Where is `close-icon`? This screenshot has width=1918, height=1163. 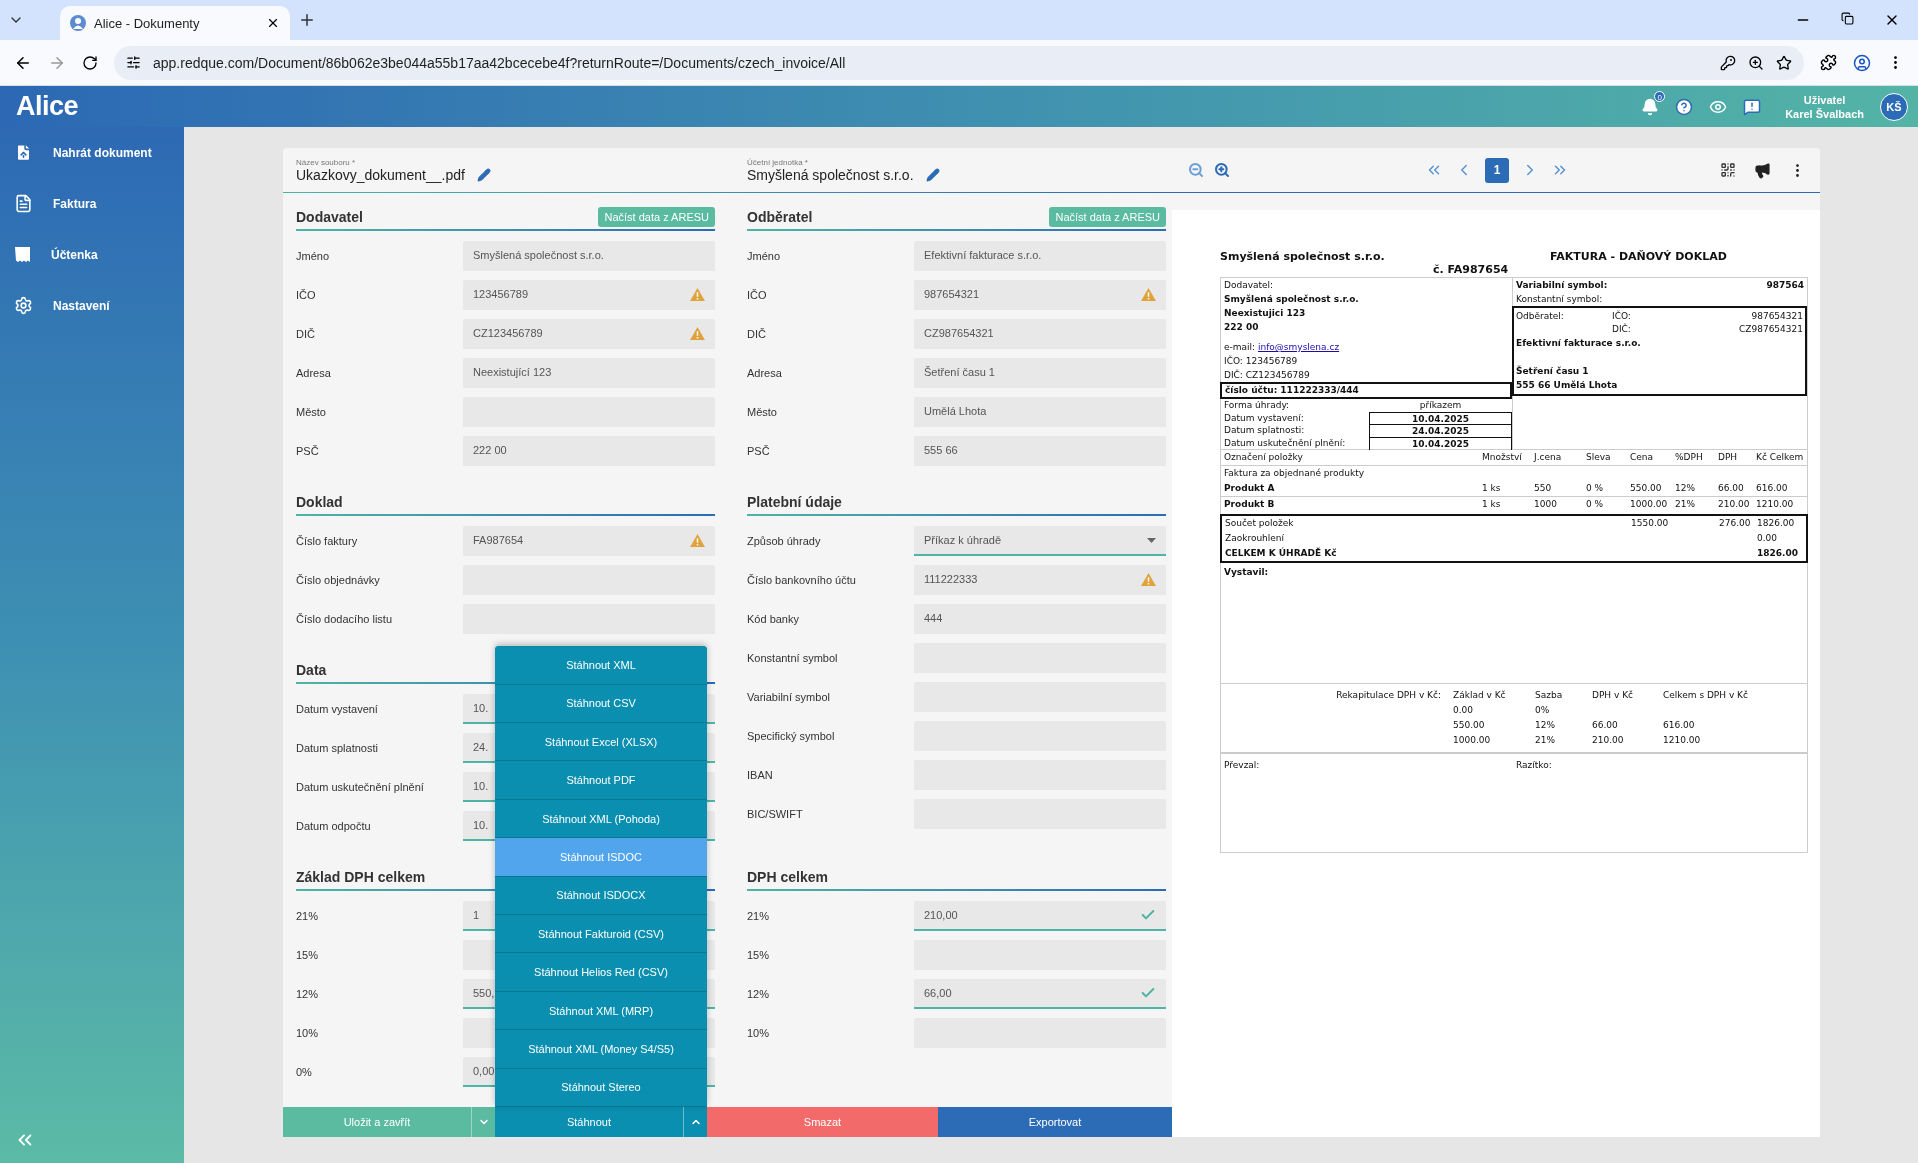 close-icon is located at coordinates (273, 23).